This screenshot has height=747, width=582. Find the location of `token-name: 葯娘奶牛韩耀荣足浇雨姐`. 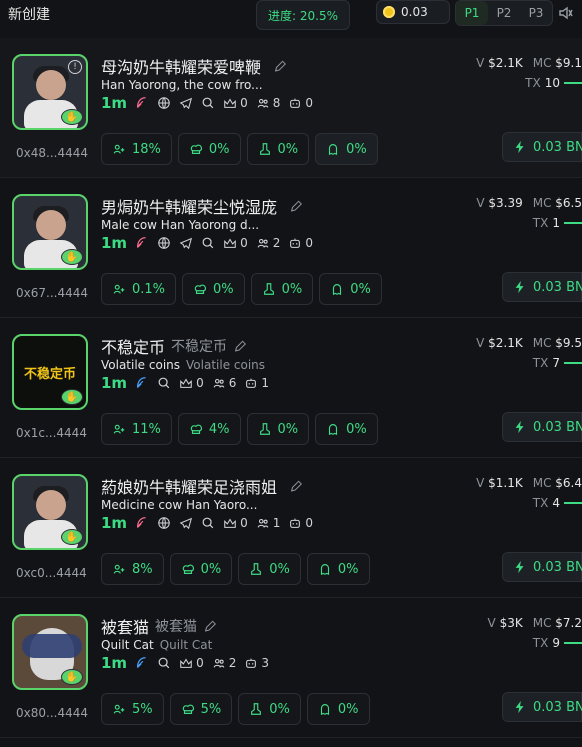

token-name: 葯娘奶牛韩耀荣足浇雨姐 is located at coordinates (189, 486).